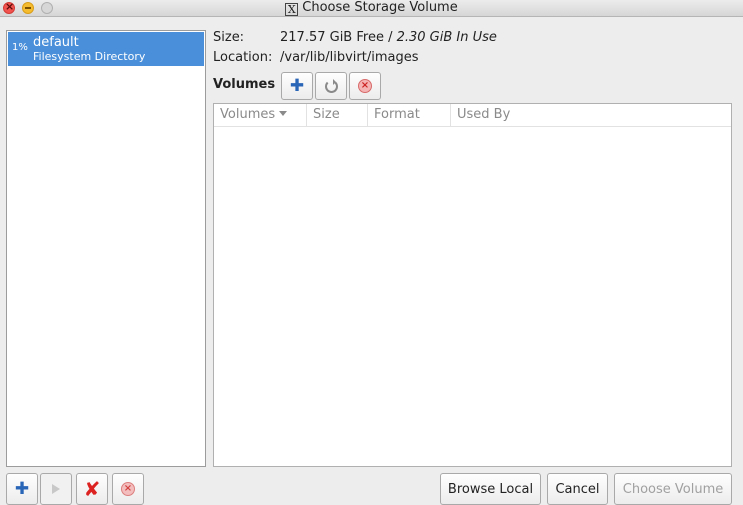  I want to click on title-bar: XChoose Storage Volume, so click(371, 8).